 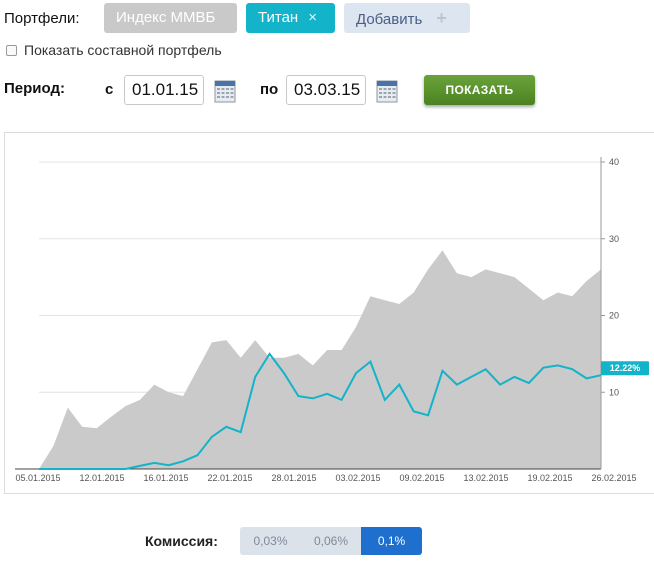 I want to click on x-tick-label: 16.01.2015, so click(x=165, y=478).